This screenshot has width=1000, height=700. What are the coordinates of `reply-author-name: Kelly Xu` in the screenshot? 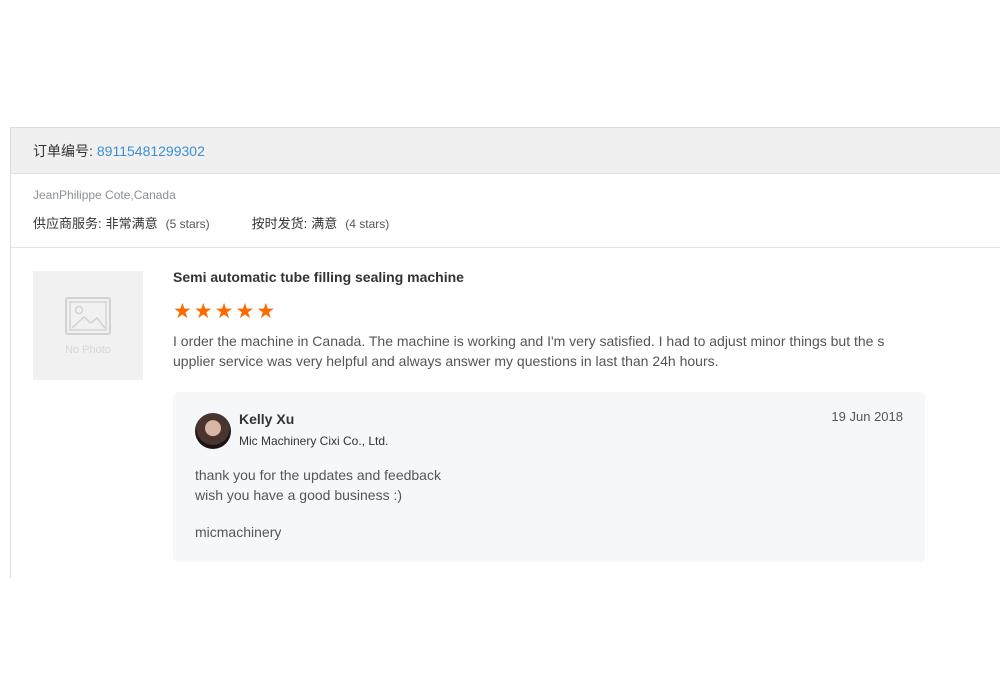 It's located at (267, 419).